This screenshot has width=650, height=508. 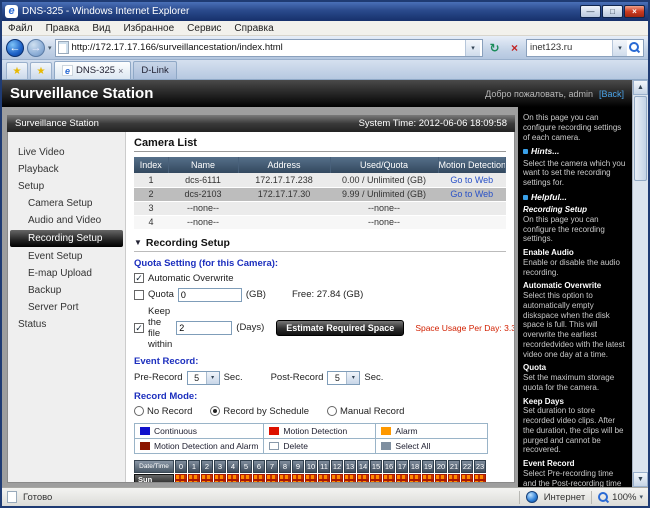 I want to click on minimize-button: —, so click(x=590, y=11).